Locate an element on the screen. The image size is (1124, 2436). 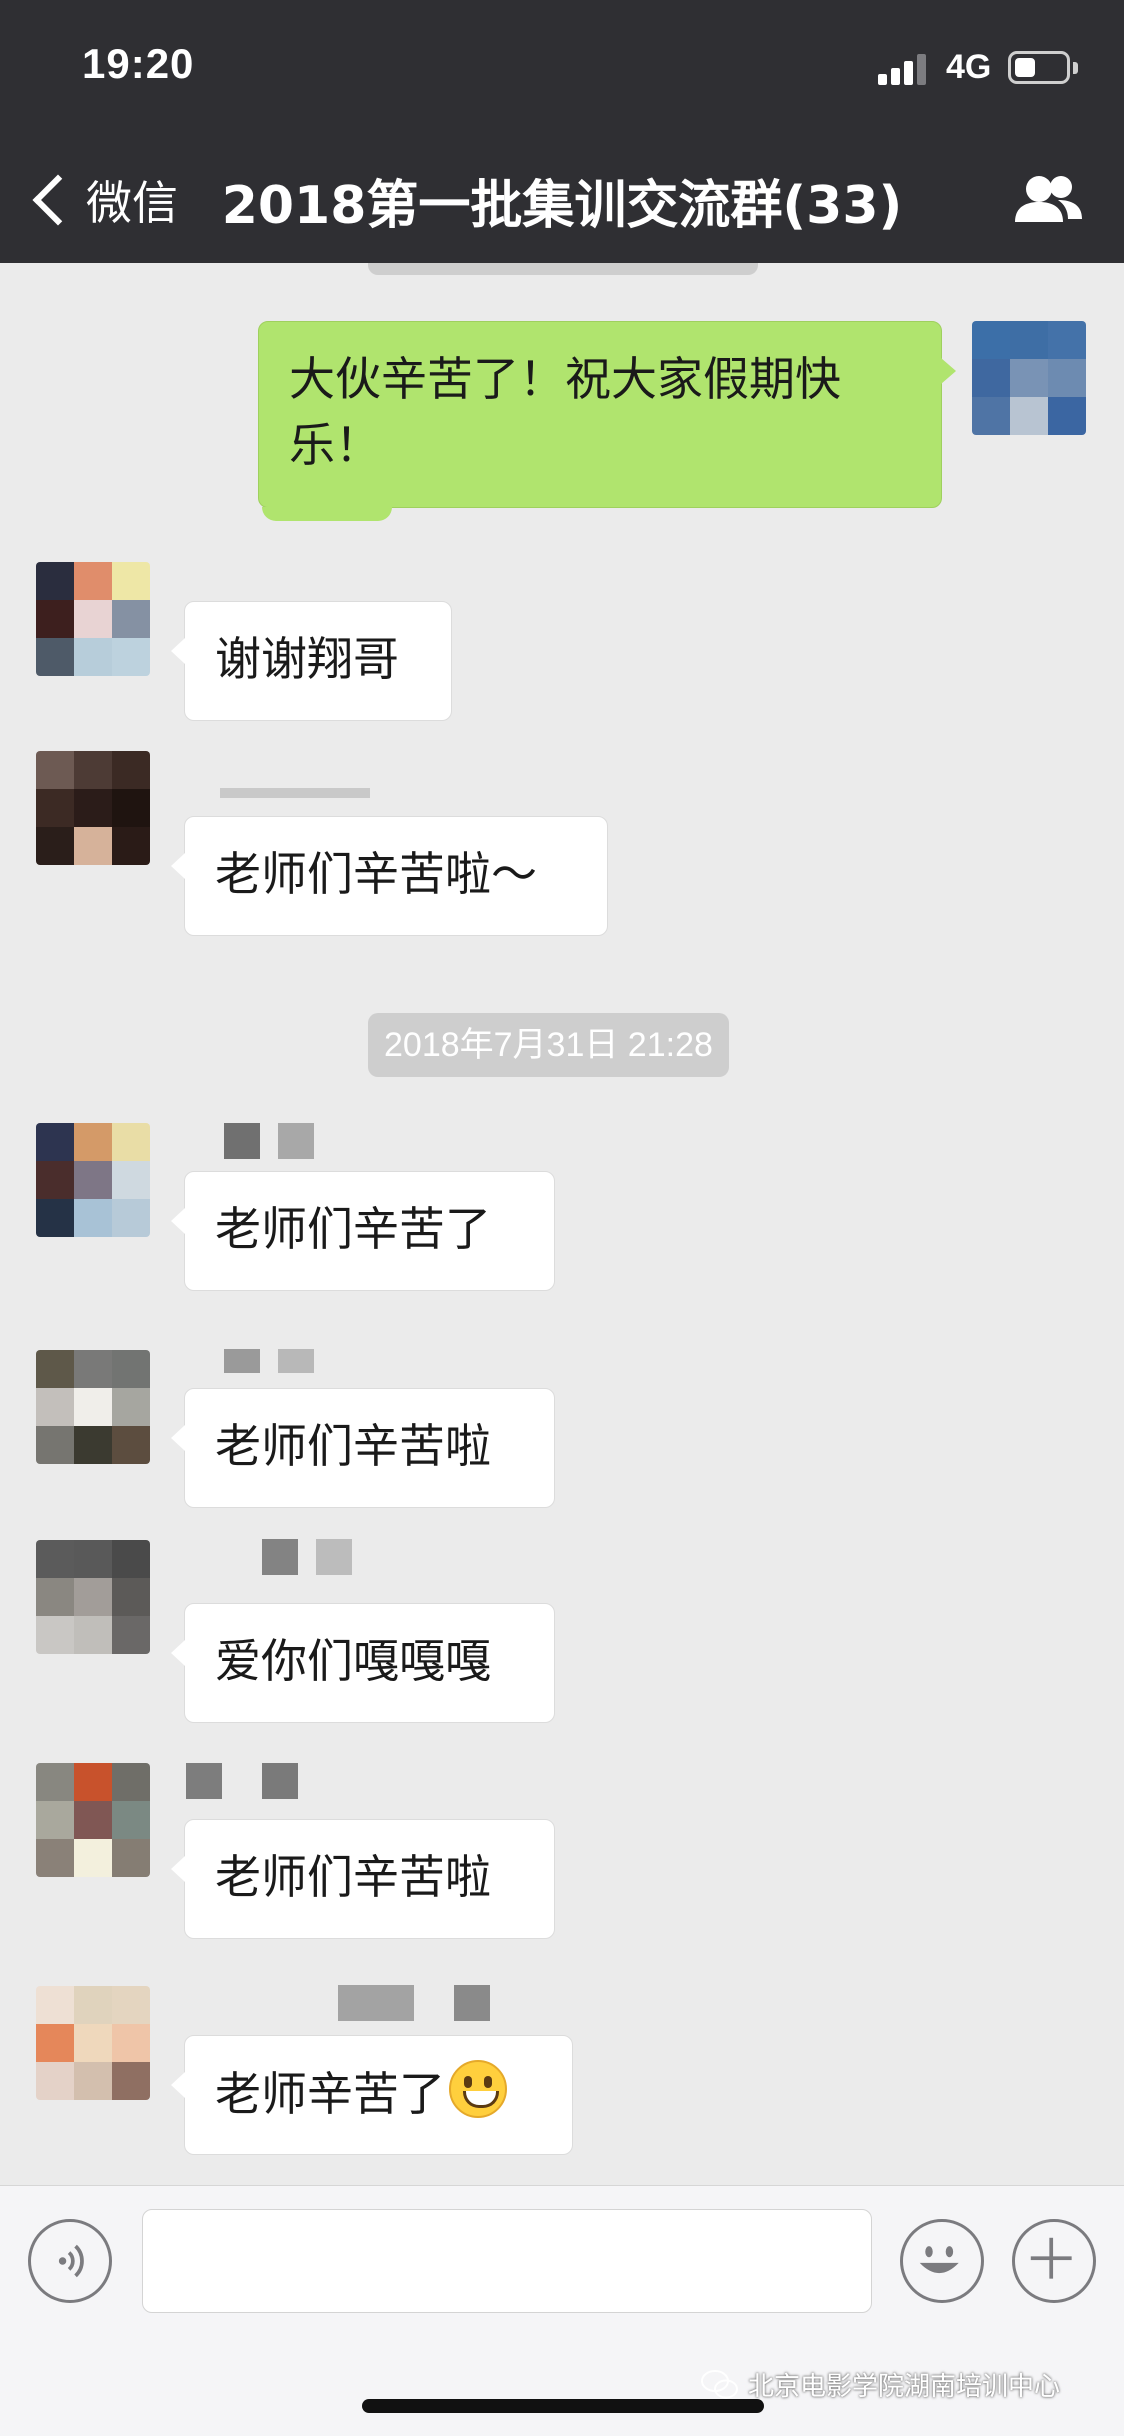
input-toolbar: 北京电影学院湖南培训中心 is located at coordinates (562, 2310).